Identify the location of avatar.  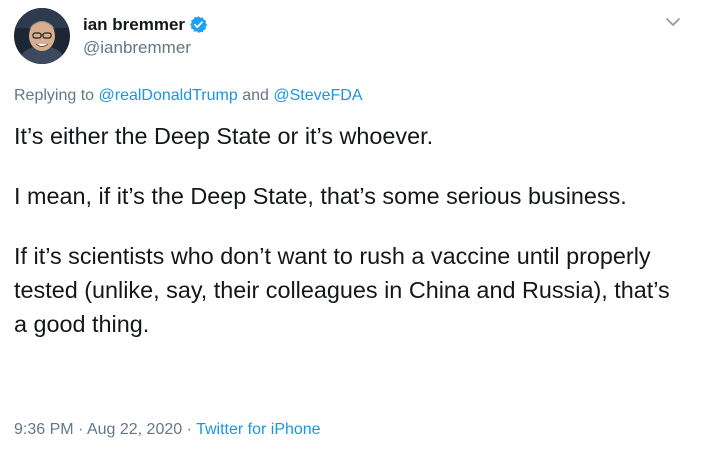
(42, 36).